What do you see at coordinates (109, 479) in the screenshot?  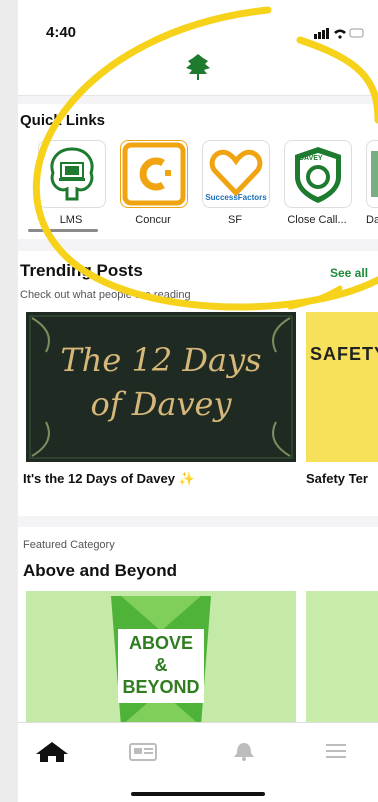 I see `post-caption: It's the 12 Days of Davey ✨` at bounding box center [109, 479].